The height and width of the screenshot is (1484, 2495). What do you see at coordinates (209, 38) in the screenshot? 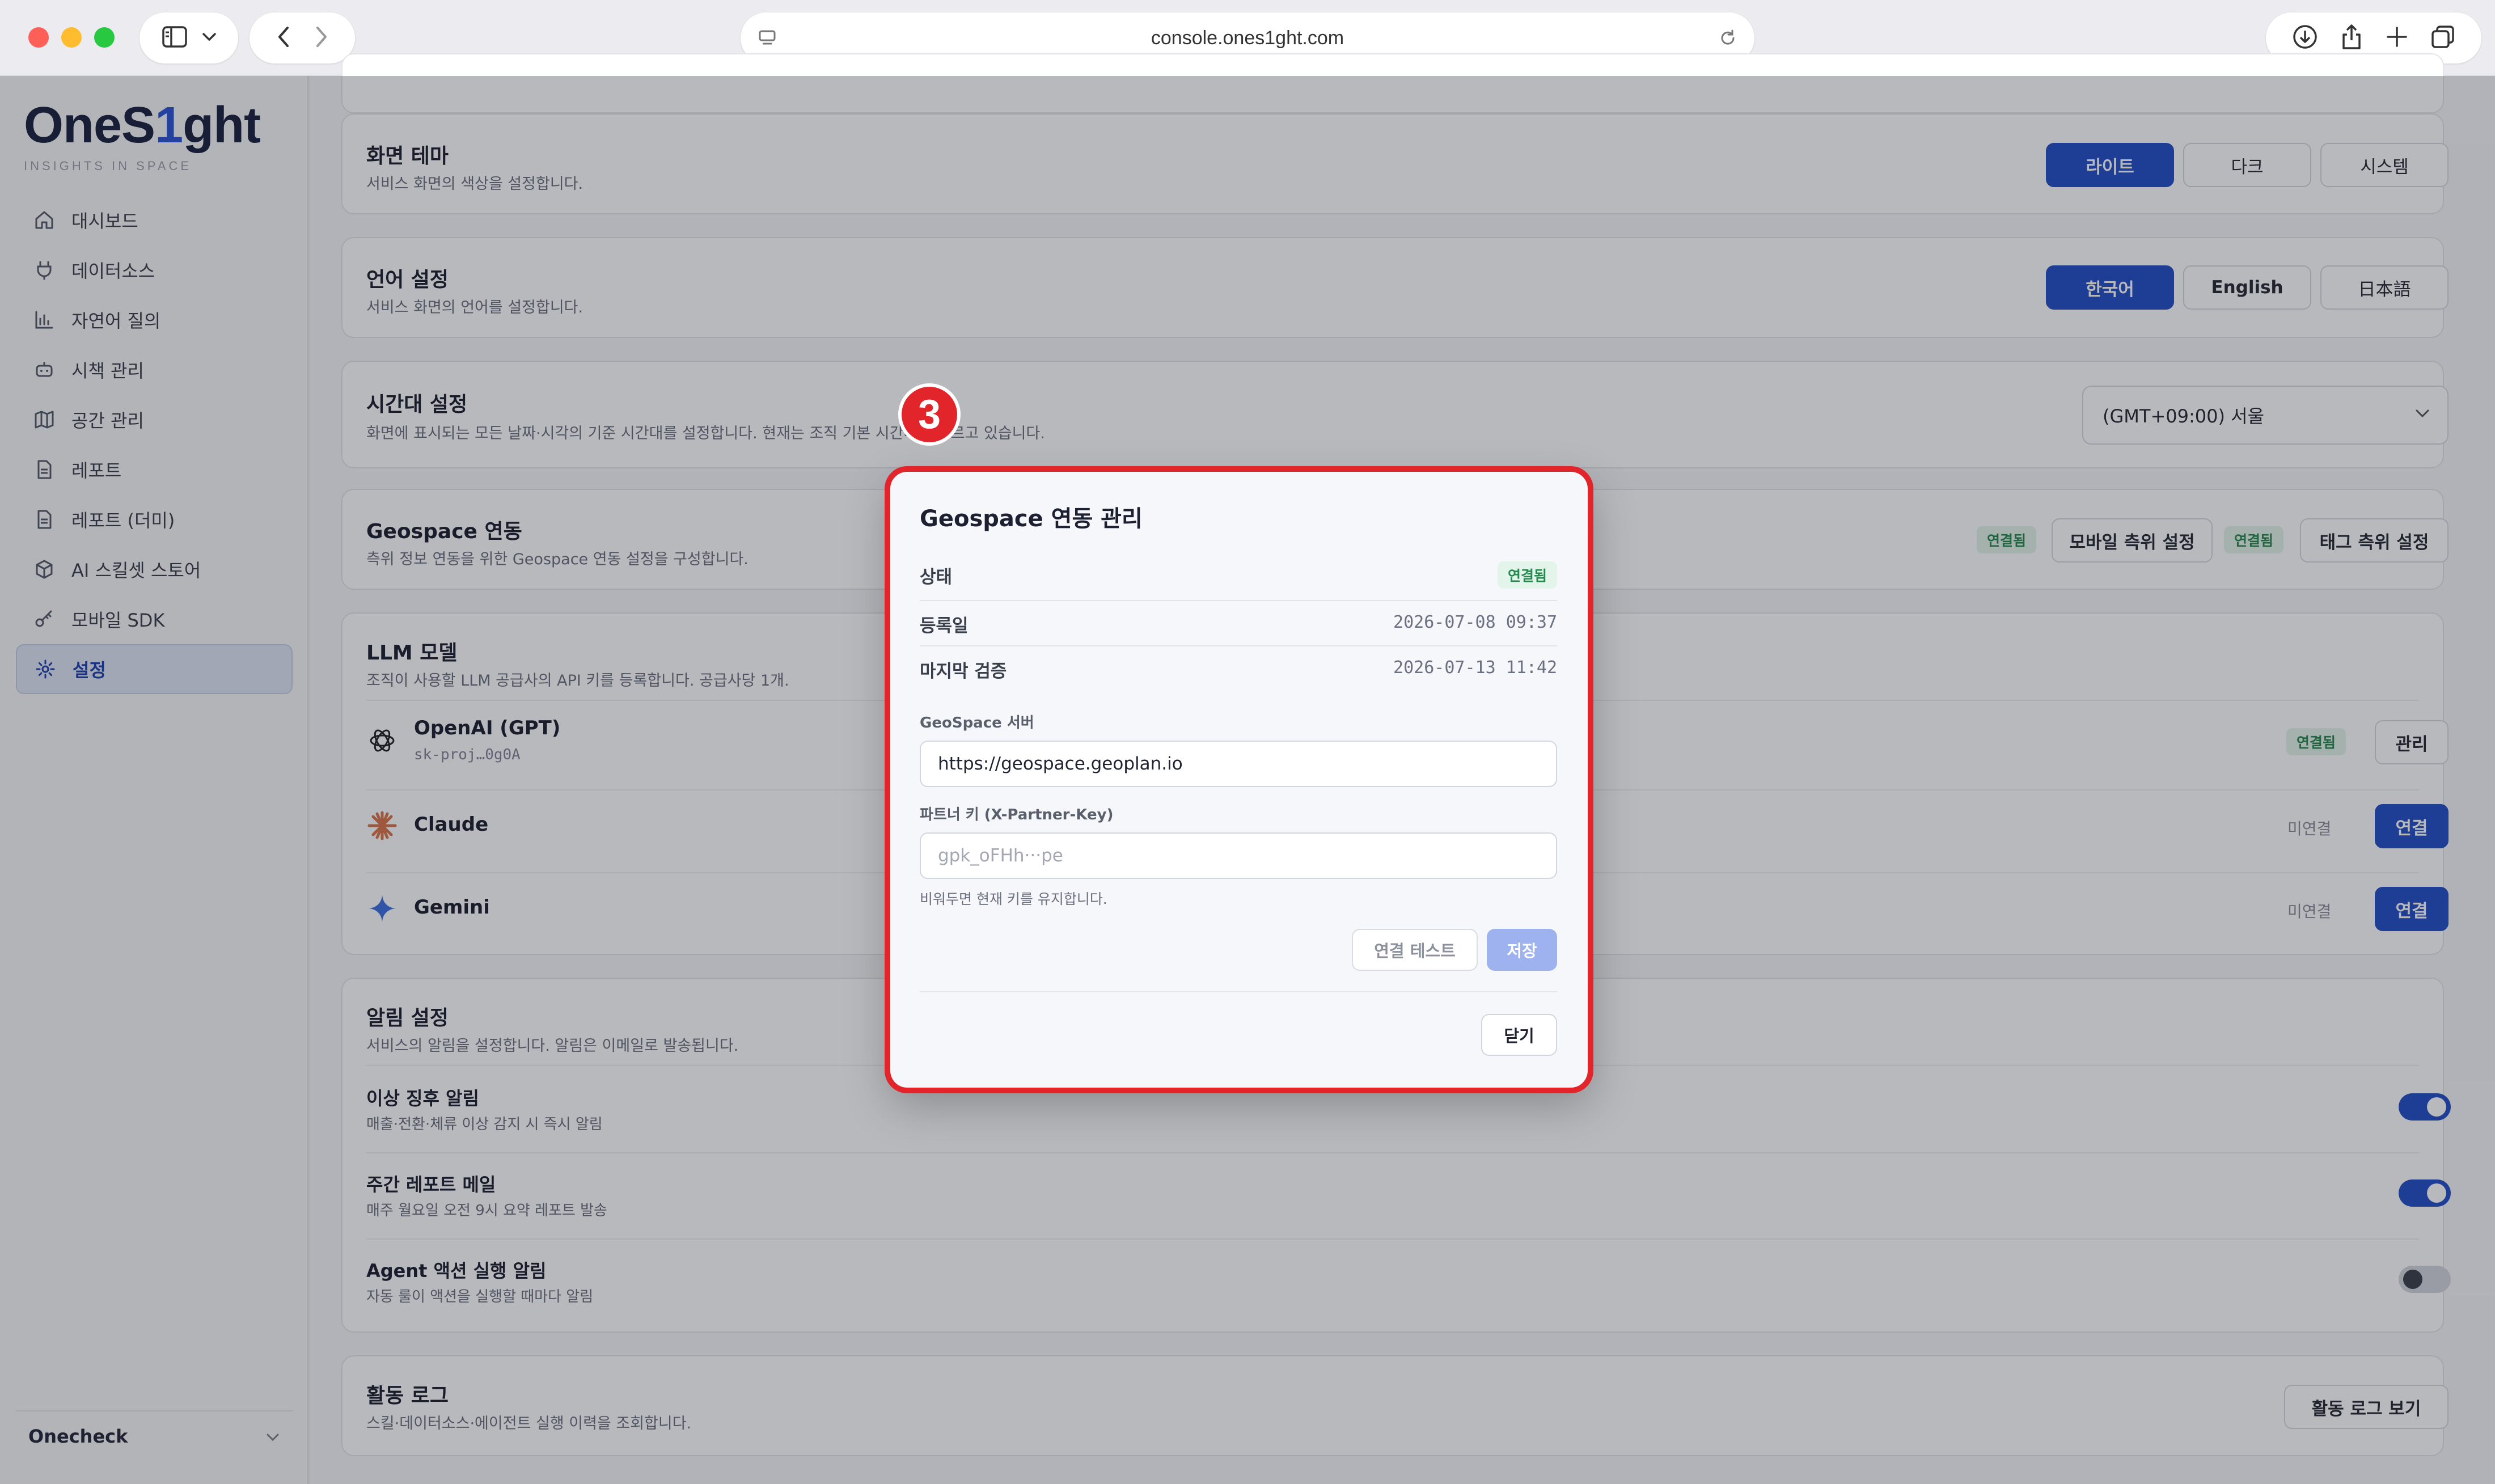
I see `chevron-down-icon` at bounding box center [209, 38].